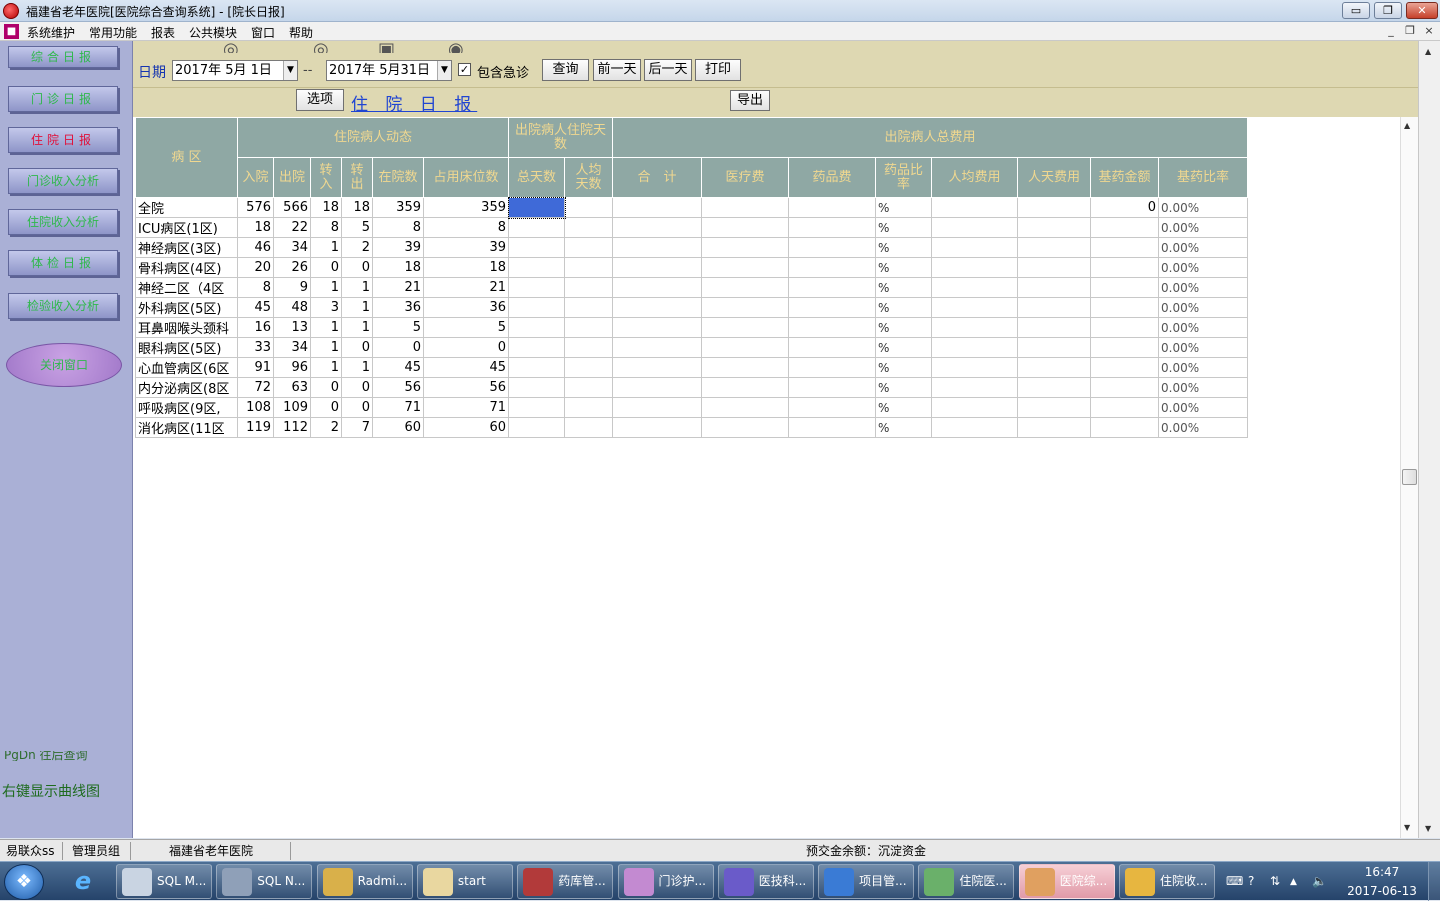  I want to click on cell-beds: 5, so click(466, 327).